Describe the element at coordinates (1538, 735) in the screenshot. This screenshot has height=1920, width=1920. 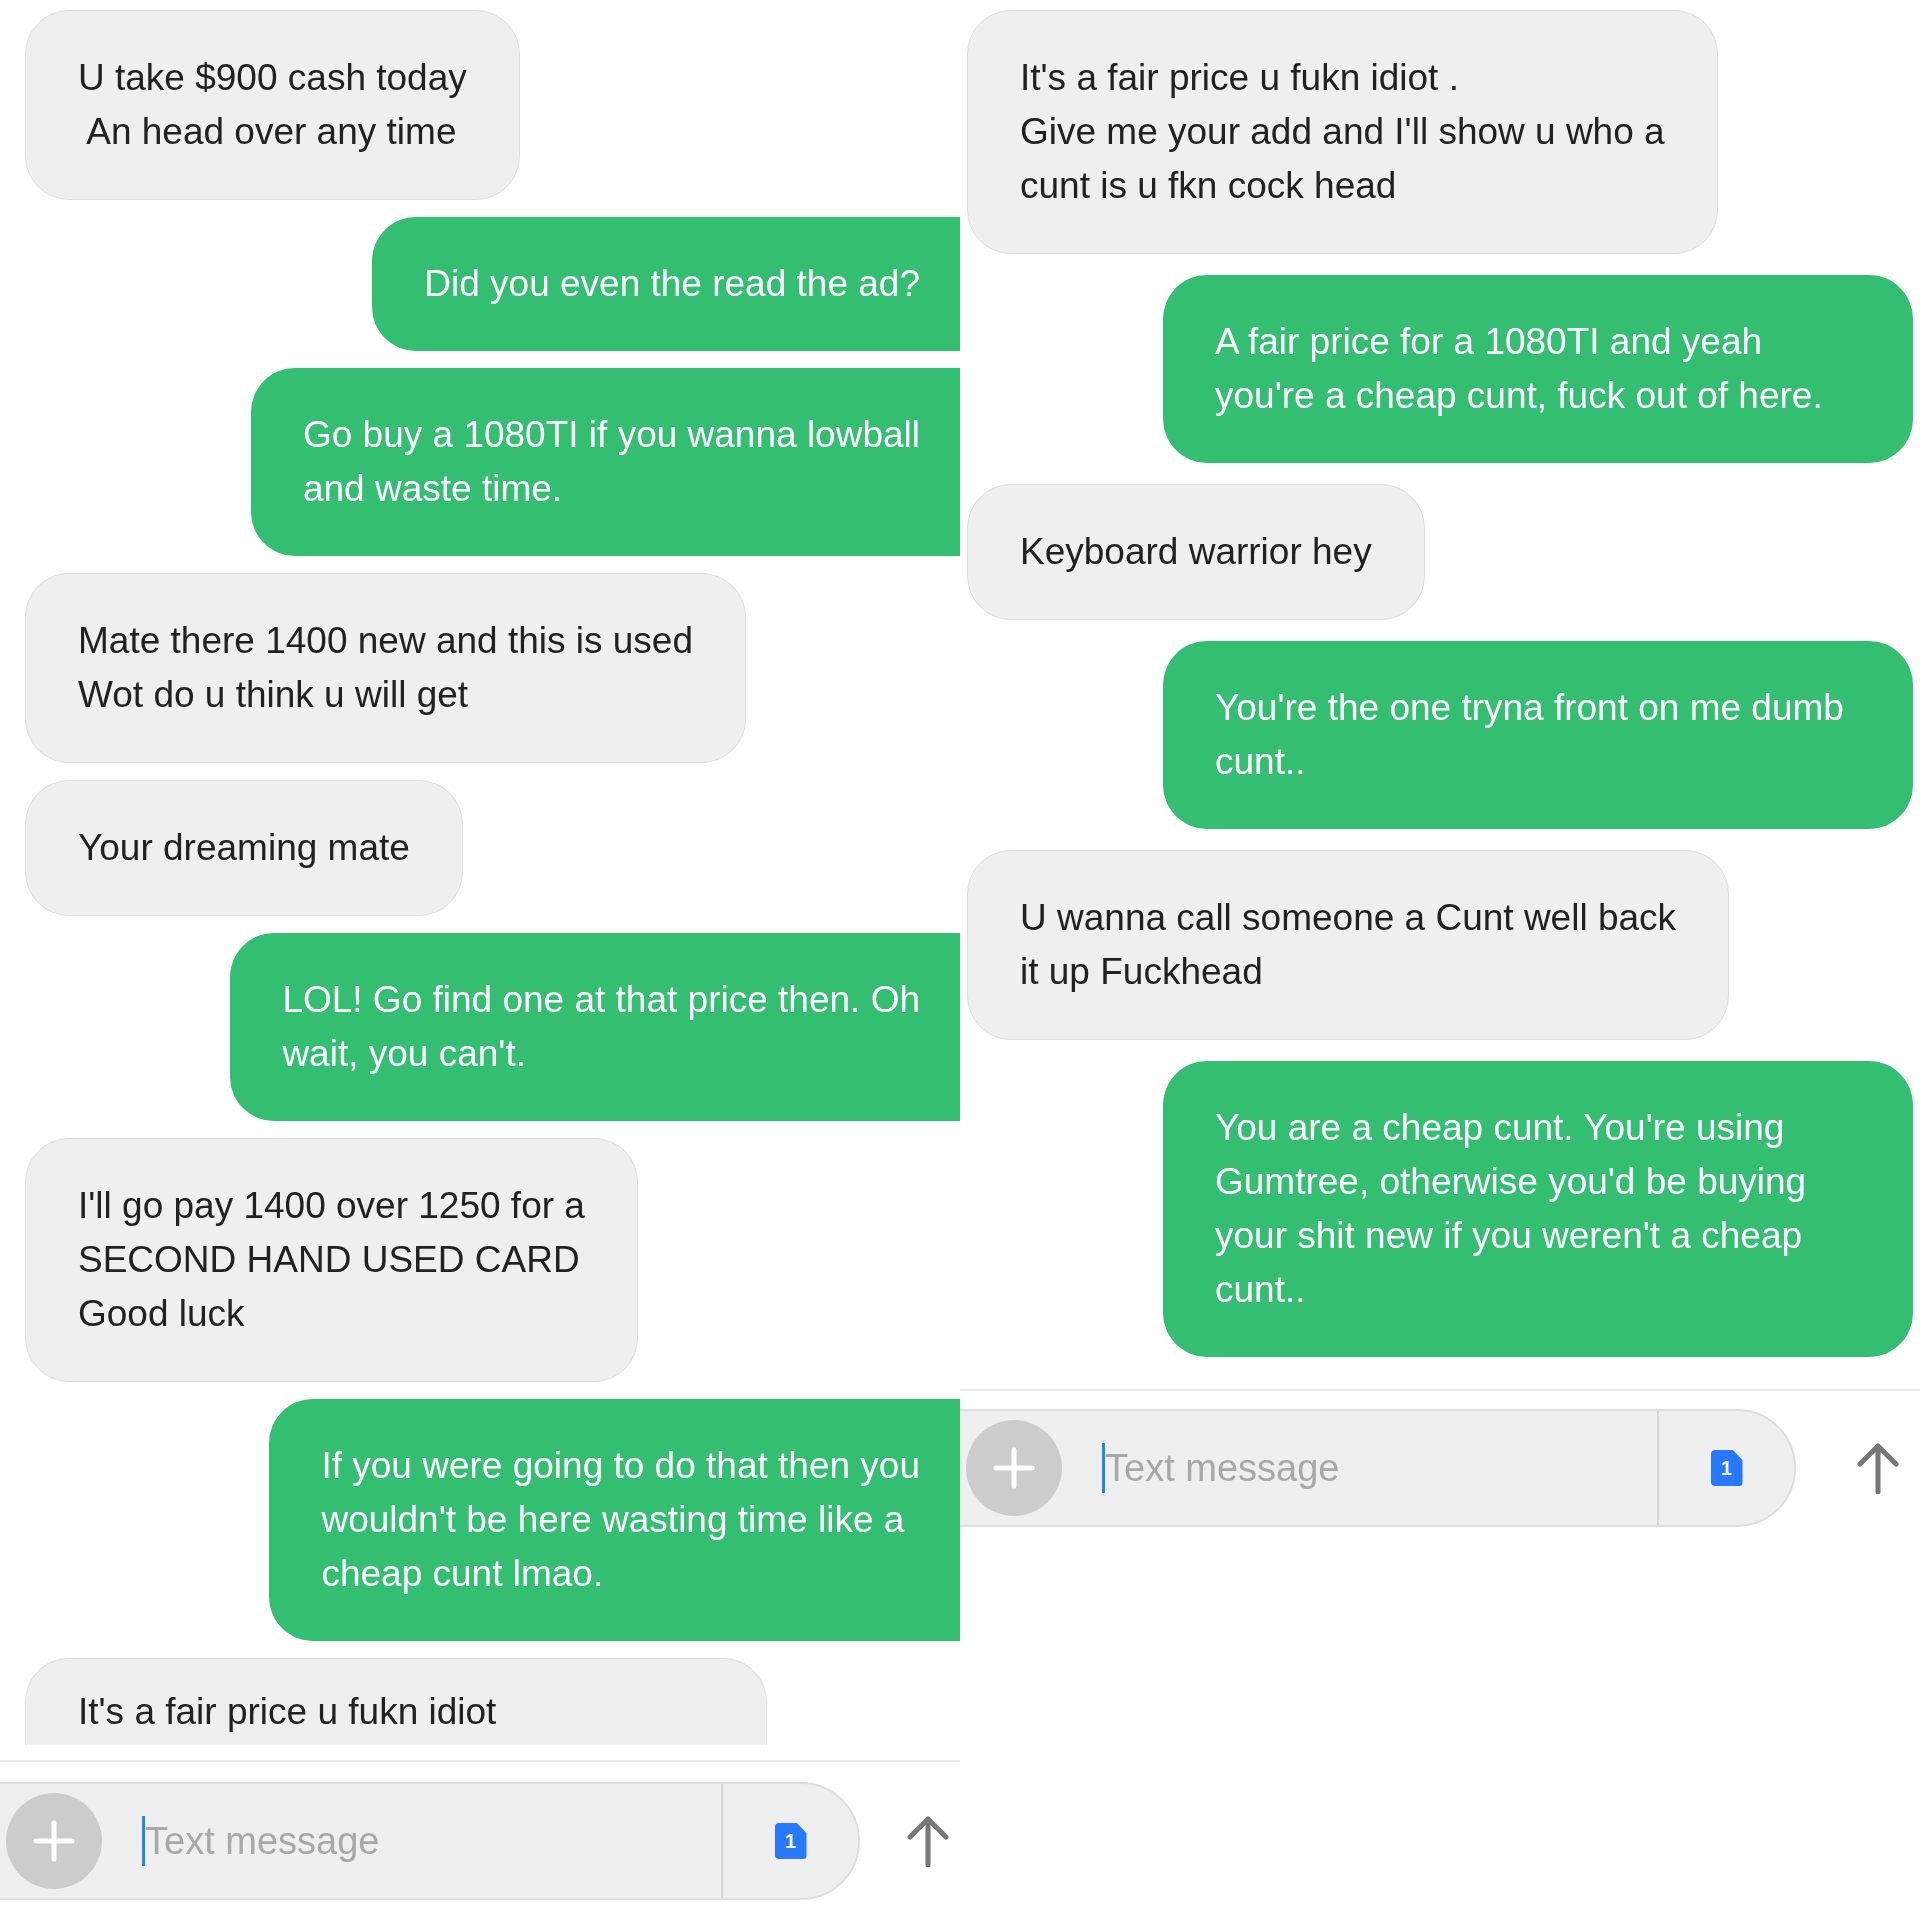
I see `sent-message: You're the one tryna front on me dumb cunt..` at that location.